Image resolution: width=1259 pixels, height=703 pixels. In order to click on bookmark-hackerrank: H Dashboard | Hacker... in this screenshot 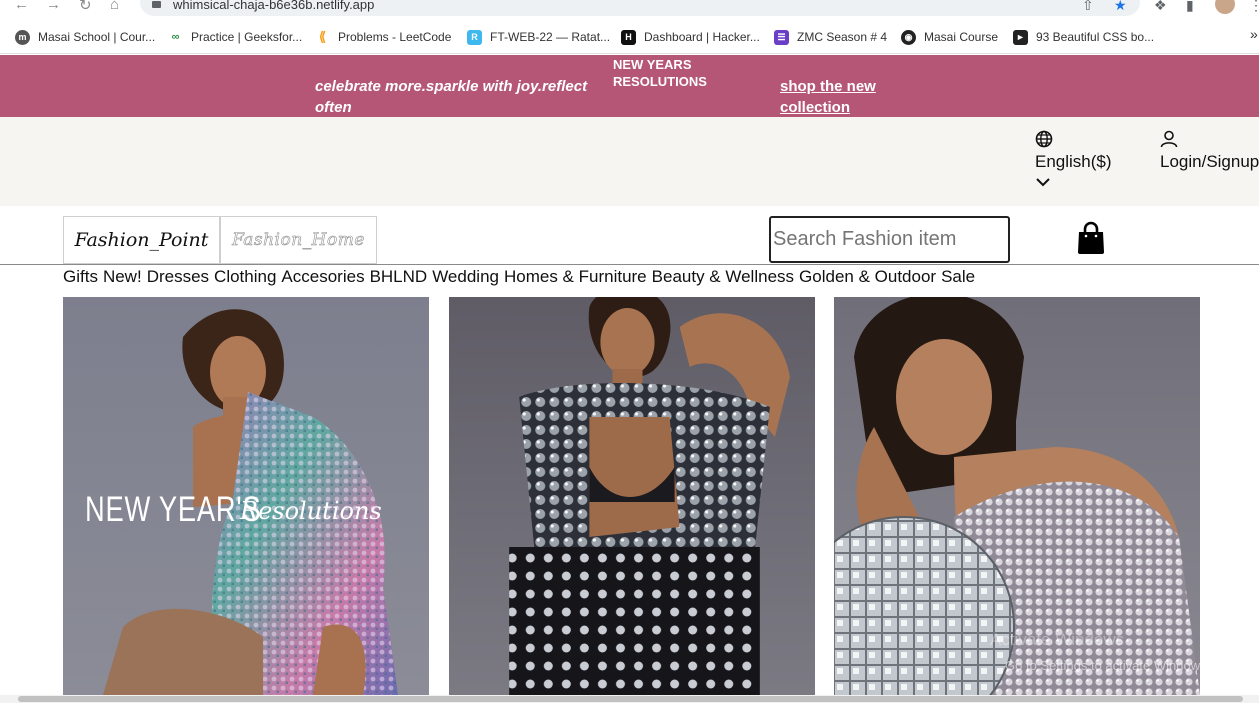, I will do `click(690, 37)`.